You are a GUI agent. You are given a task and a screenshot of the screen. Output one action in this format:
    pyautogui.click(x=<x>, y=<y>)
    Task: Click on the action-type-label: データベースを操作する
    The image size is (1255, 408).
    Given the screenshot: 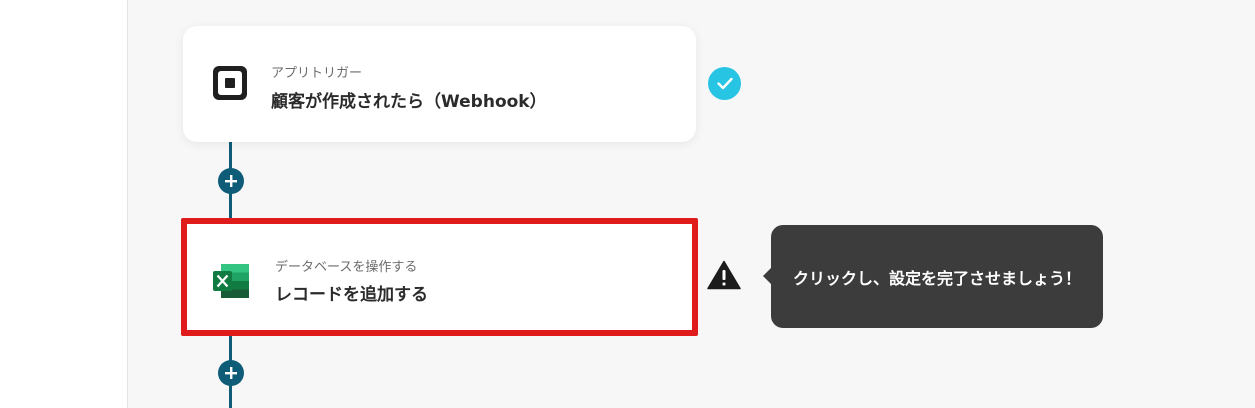 What is the action you would take?
    pyautogui.click(x=346, y=267)
    